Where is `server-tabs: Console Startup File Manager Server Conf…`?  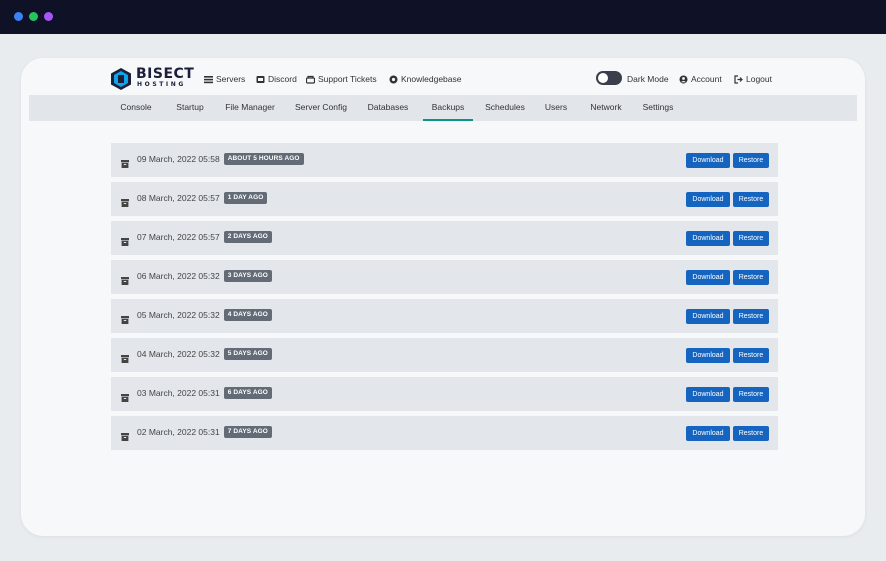
server-tabs: Console Startup File Manager Server Conf… is located at coordinates (443, 108).